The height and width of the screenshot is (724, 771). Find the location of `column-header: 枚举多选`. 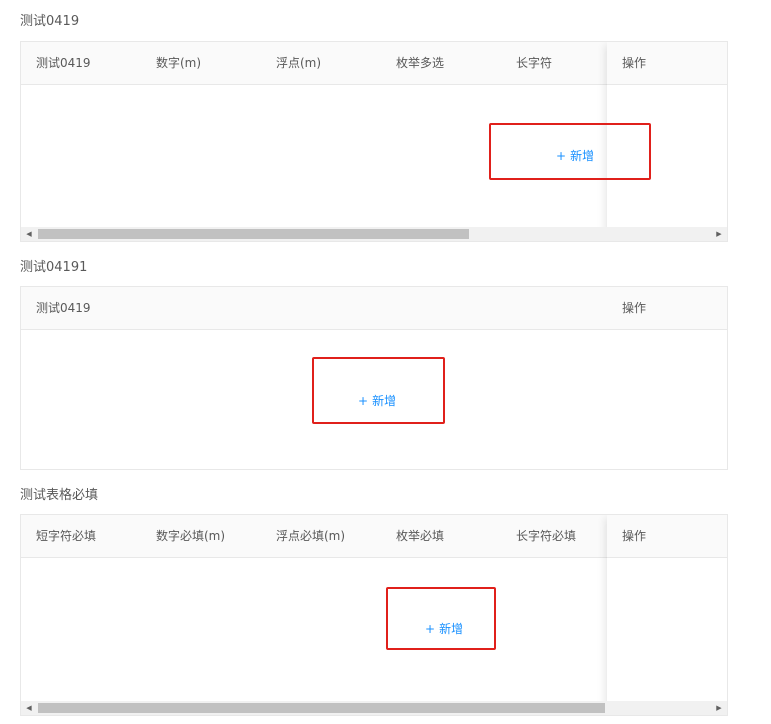

column-header: 枚举多选 is located at coordinates (420, 63).